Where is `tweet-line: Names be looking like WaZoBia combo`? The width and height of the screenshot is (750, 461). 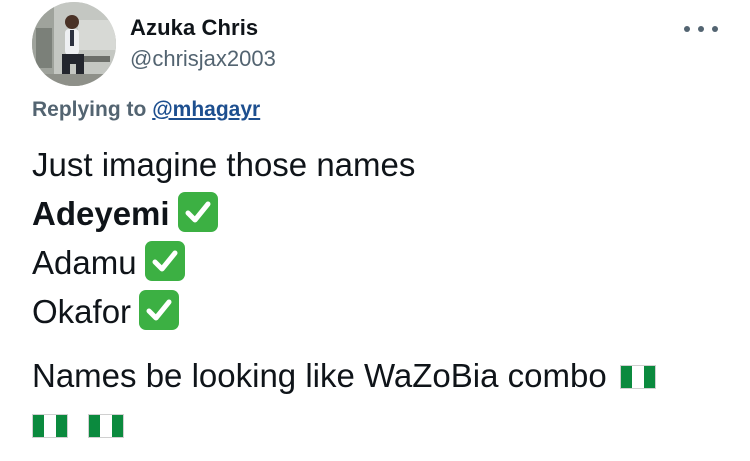 tweet-line: Names be looking like WaZoBia combo is located at coordinates (382, 375).